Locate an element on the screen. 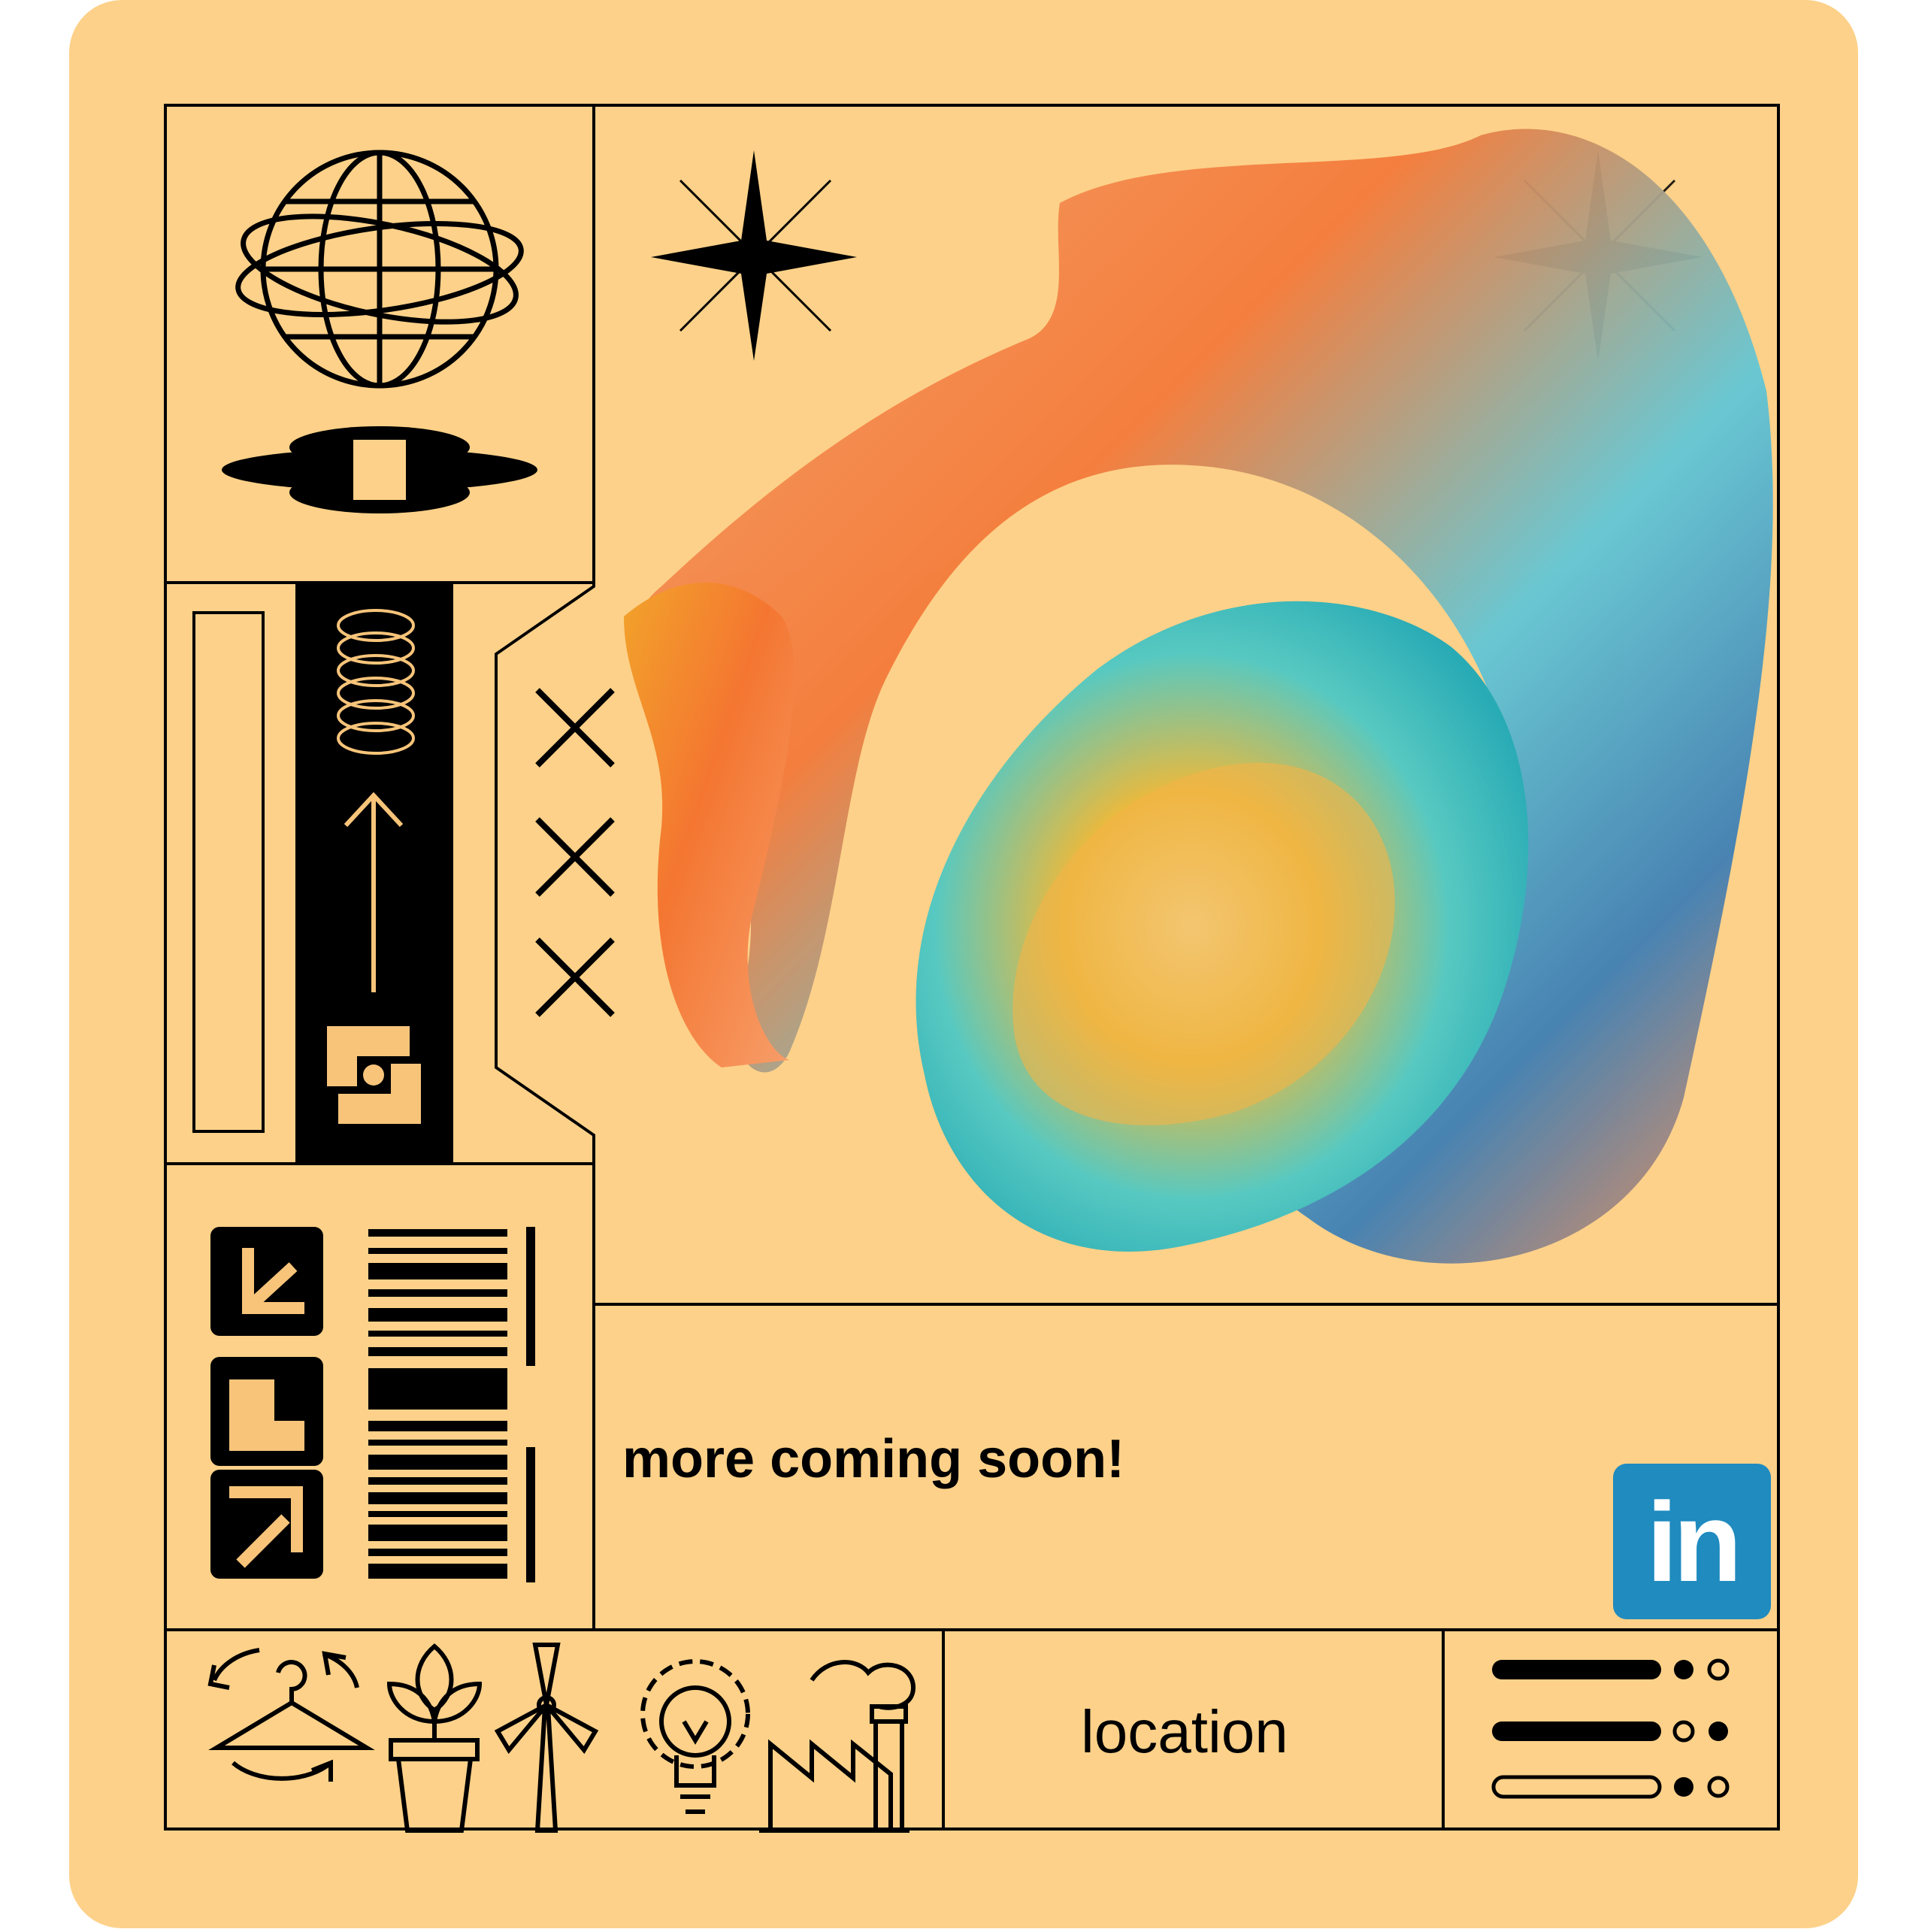 The width and height of the screenshot is (1928, 1932). linkedin-icon-text: in is located at coordinates (1694, 1542).